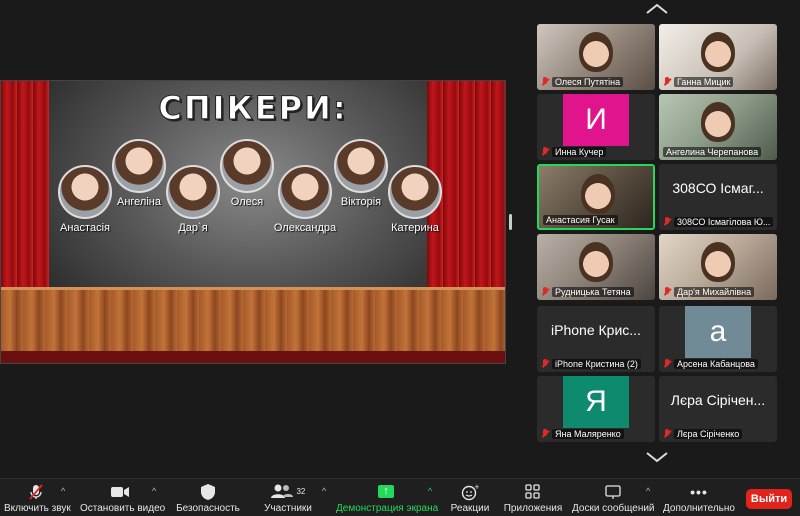 This screenshot has width=800, height=516. What do you see at coordinates (596, 339) in the screenshot?
I see `participant-tile: iPhone Крис... iPhone Кристина (2)` at bounding box center [596, 339].